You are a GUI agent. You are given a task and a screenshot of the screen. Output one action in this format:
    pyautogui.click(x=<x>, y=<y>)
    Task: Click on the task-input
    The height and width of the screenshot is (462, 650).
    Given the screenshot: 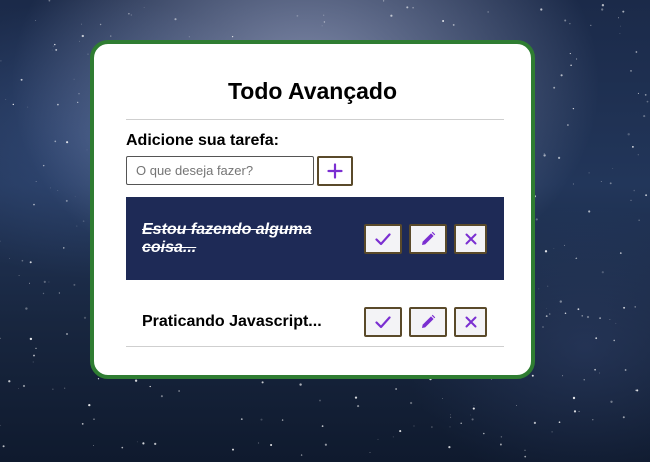 What is the action you would take?
    pyautogui.click(x=220, y=170)
    